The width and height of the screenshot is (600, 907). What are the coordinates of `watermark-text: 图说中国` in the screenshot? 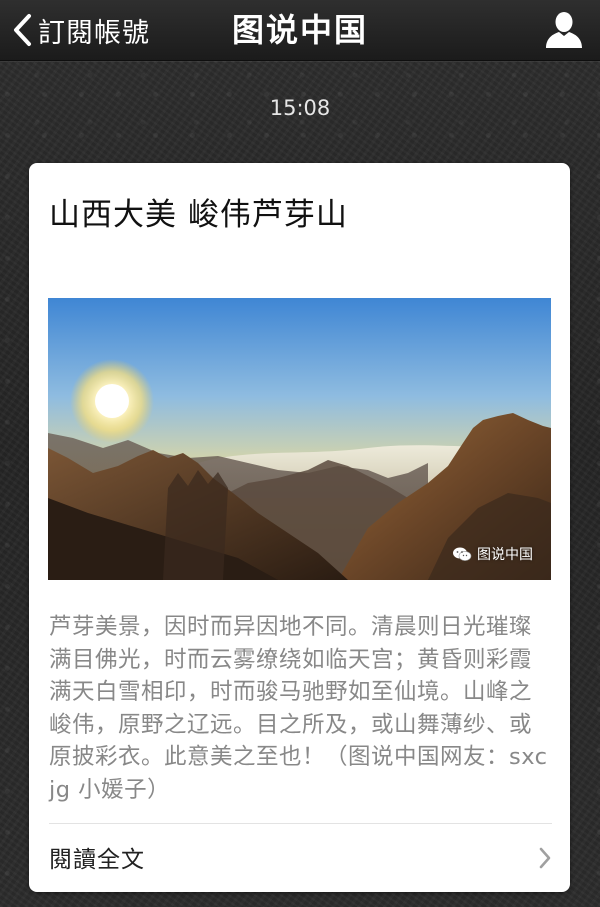 It's located at (505, 555).